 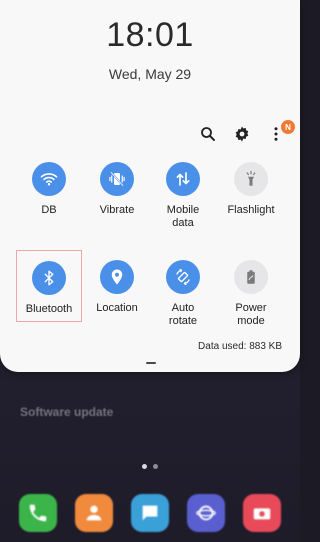 I want to click on tile-power-mode: Power mode, so click(x=251, y=294).